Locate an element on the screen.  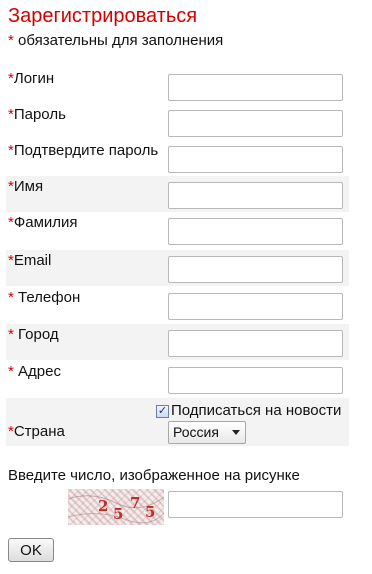
field-label-phone: * Телефон is located at coordinates (44, 298).